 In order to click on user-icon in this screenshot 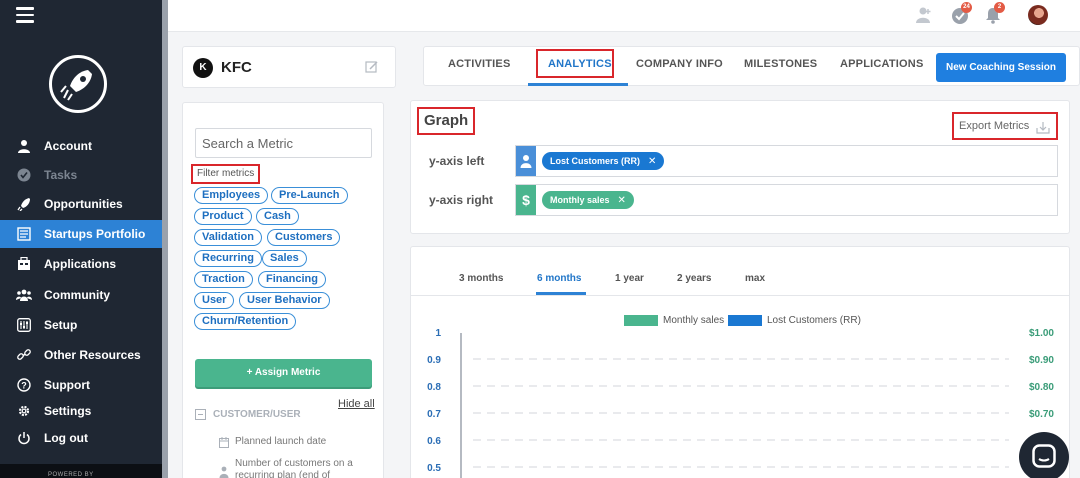, I will do `click(24, 146)`.